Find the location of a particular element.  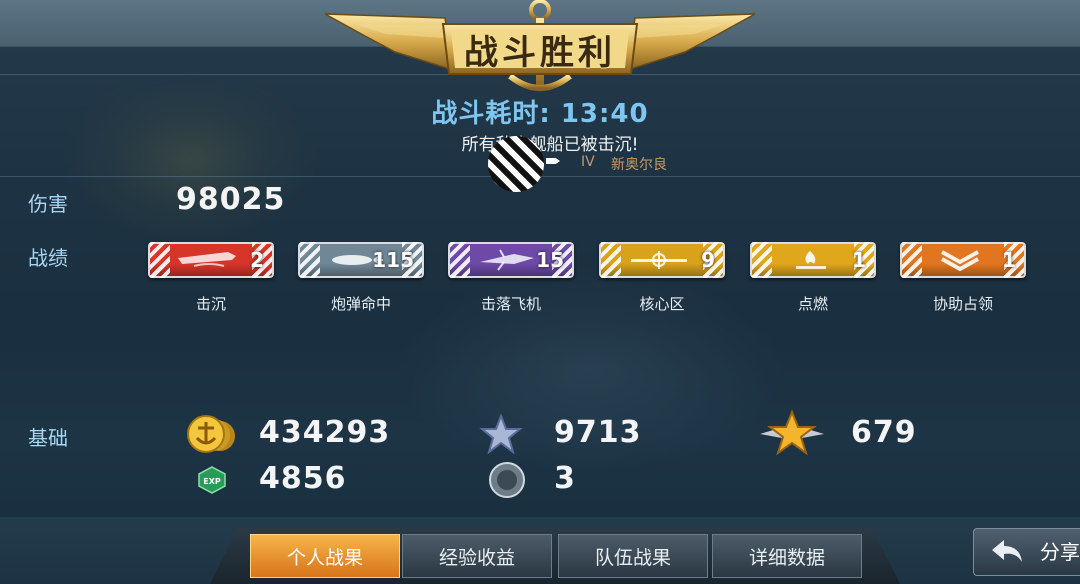

badge-citadel-label: 核心区 is located at coordinates (662, 304).